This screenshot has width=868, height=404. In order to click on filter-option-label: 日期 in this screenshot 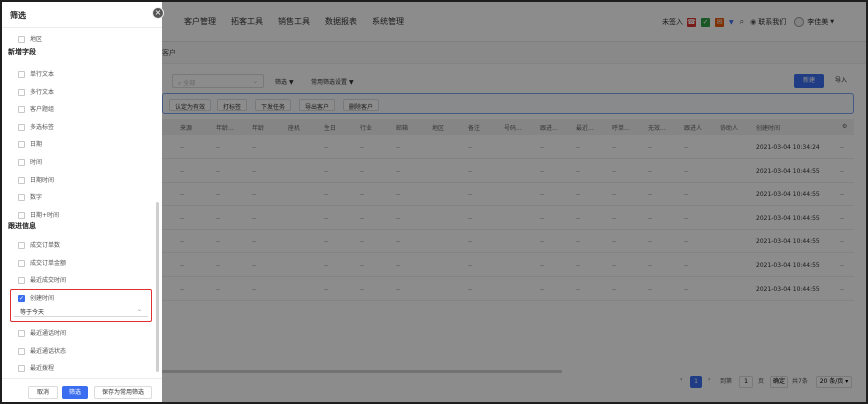, I will do `click(36, 145)`.